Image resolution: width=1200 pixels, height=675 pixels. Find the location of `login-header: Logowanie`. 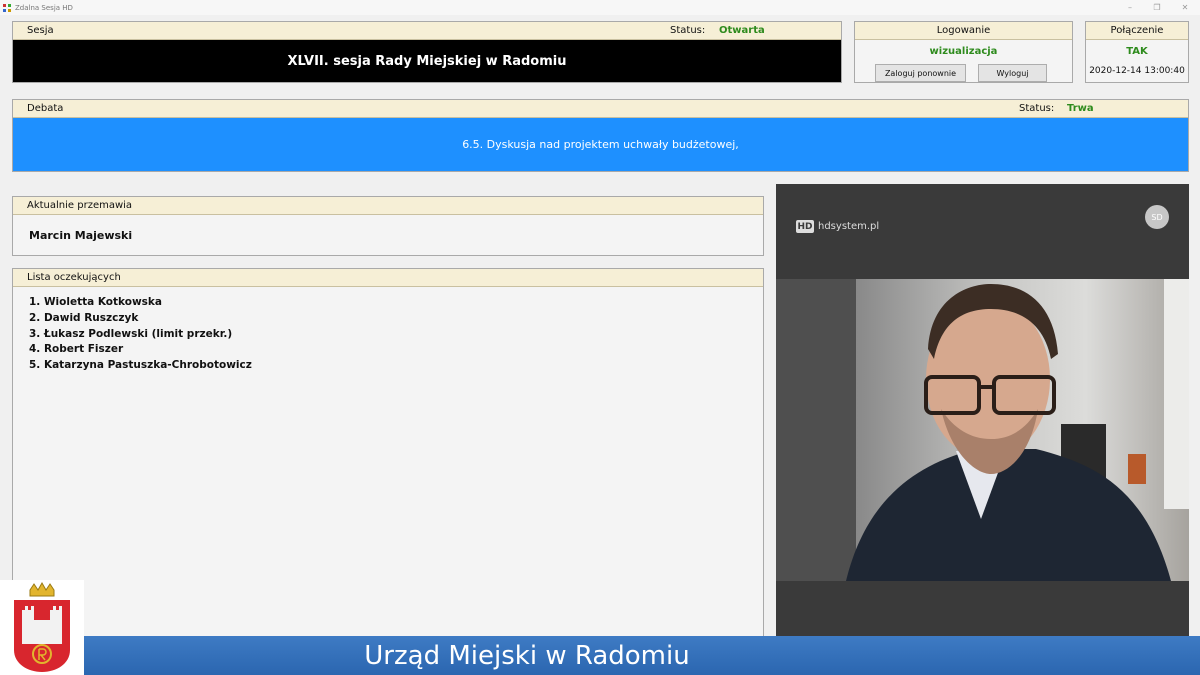

login-header: Logowanie is located at coordinates (963, 31).